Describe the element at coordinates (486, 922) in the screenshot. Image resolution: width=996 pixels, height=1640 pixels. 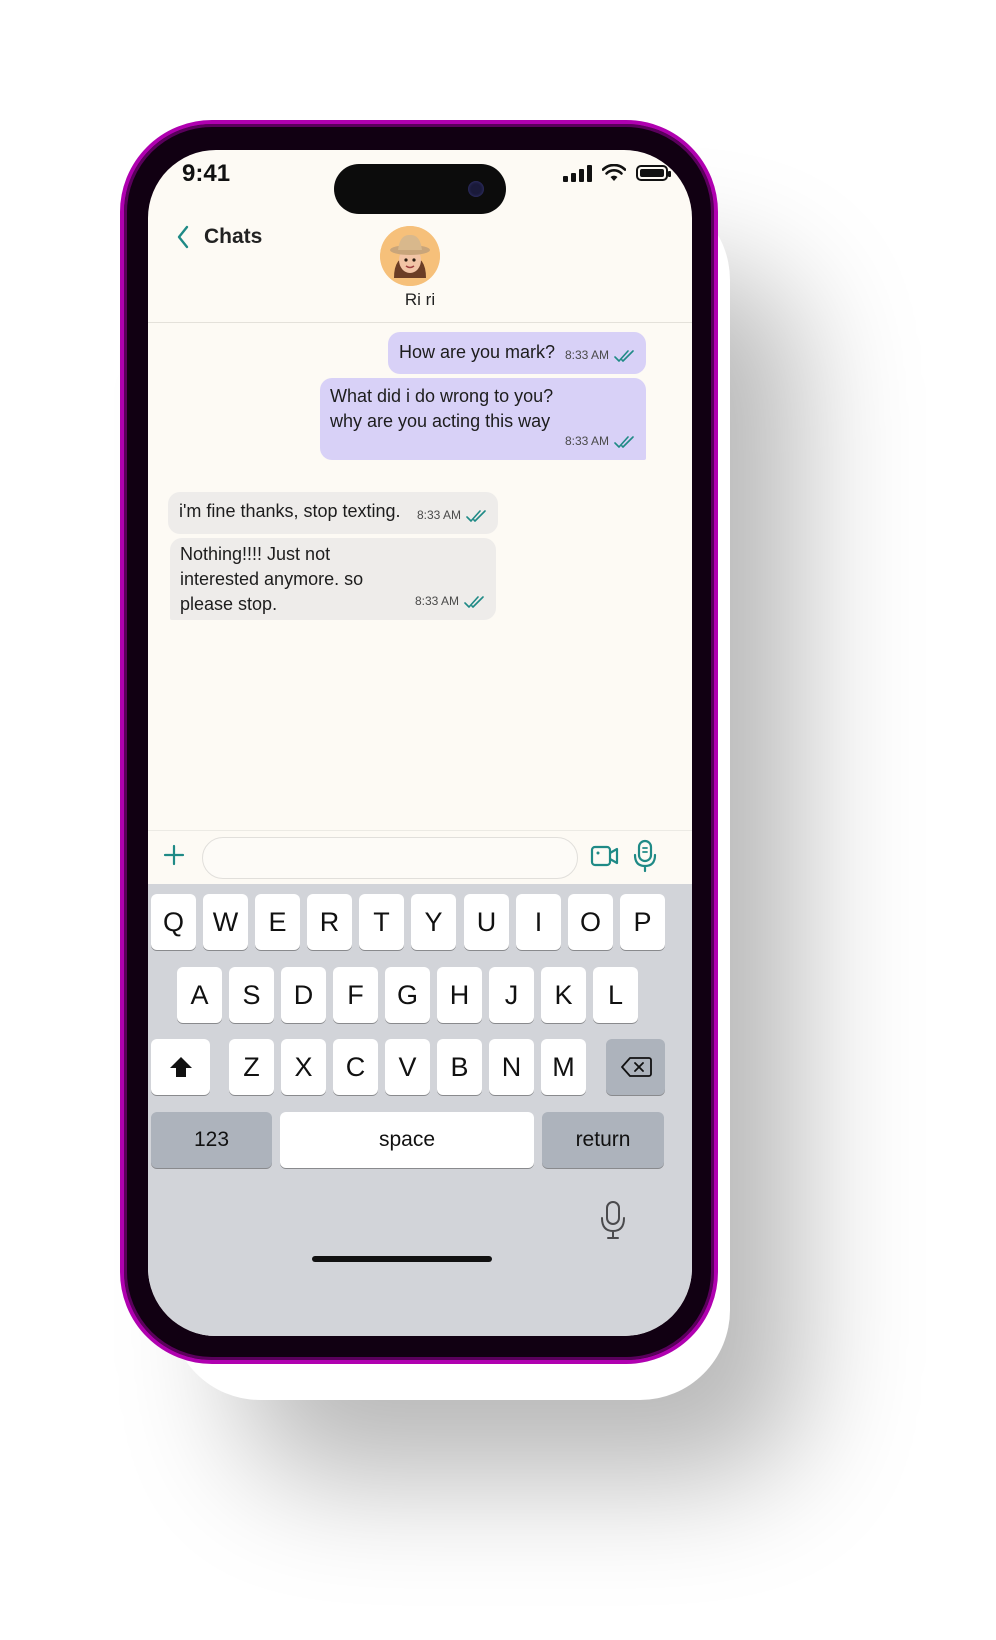
I see `key-u: U` at that location.